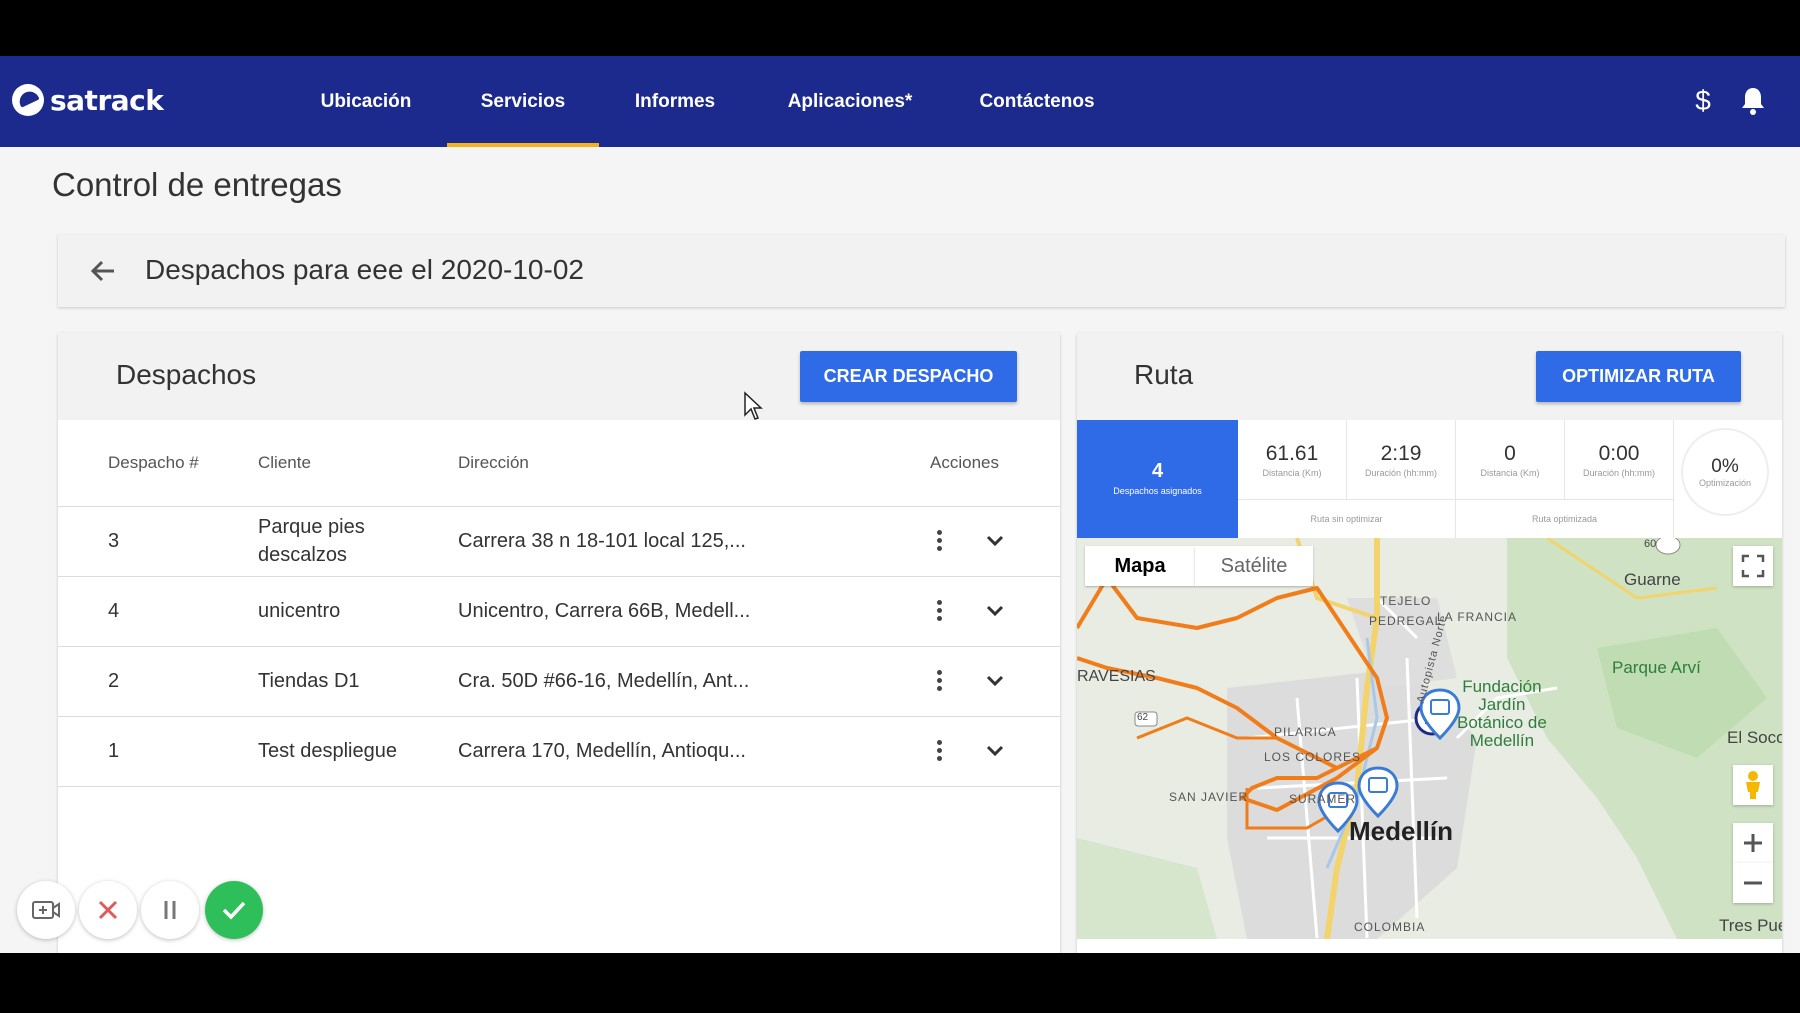  Describe the element at coordinates (1652, 579) in the screenshot. I see `map-label-guarne: Guarne` at that location.